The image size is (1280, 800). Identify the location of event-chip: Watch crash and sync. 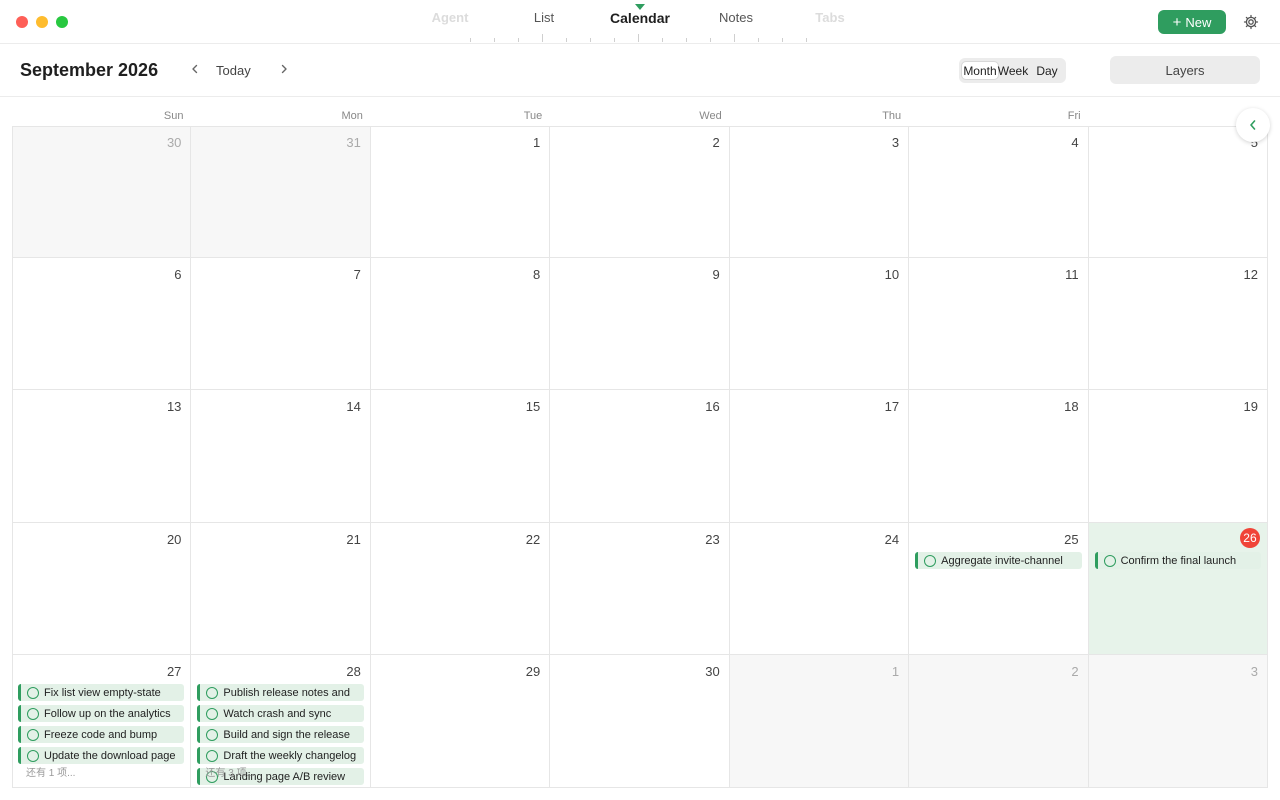
(280, 713).